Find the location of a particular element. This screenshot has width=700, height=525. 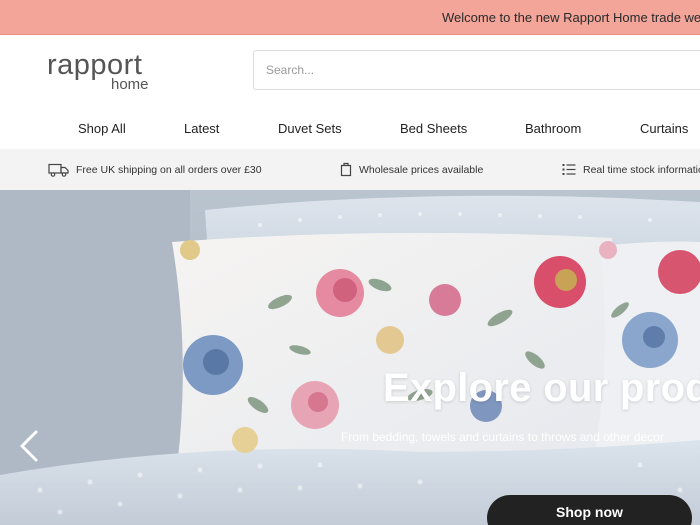

hero-title: Explore our products is located at coordinates (541, 388).